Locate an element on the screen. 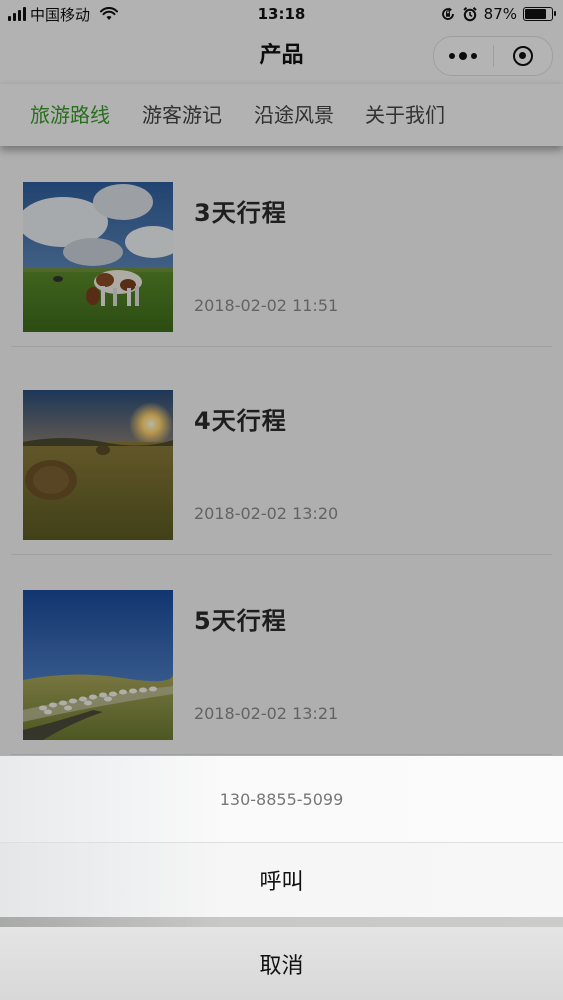 This screenshot has height=1000, width=563. call-button: 呼叫 is located at coordinates (281, 880).